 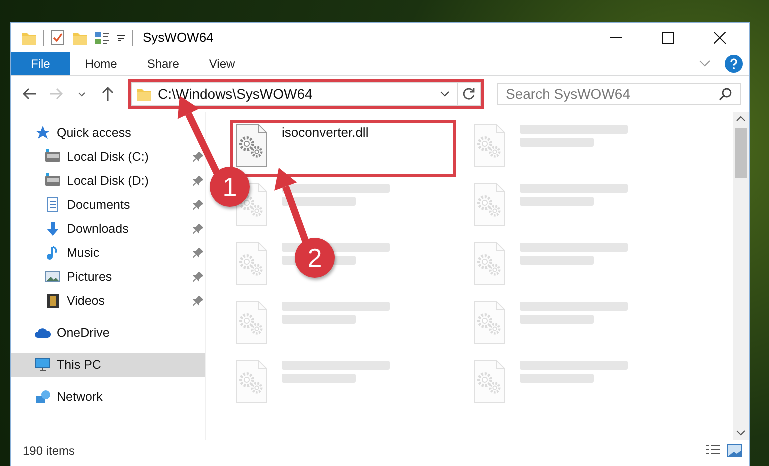 I want to click on chevron-down-icon, so click(x=705, y=64).